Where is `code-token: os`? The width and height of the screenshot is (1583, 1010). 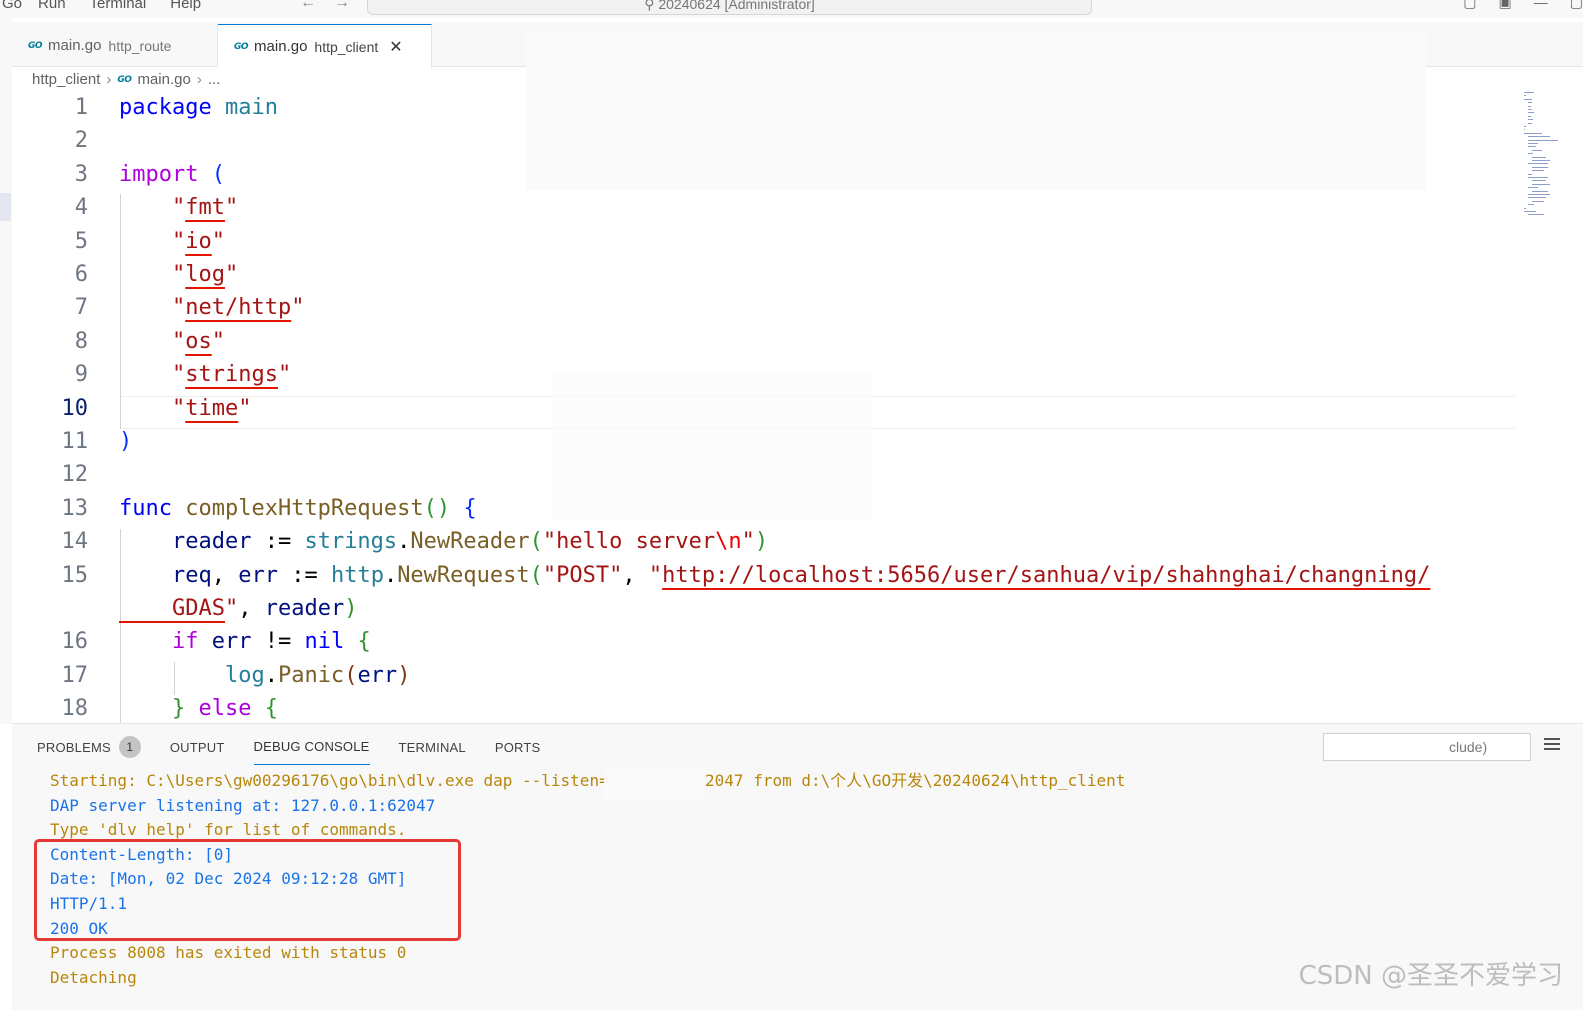
code-token: os is located at coordinates (198, 341).